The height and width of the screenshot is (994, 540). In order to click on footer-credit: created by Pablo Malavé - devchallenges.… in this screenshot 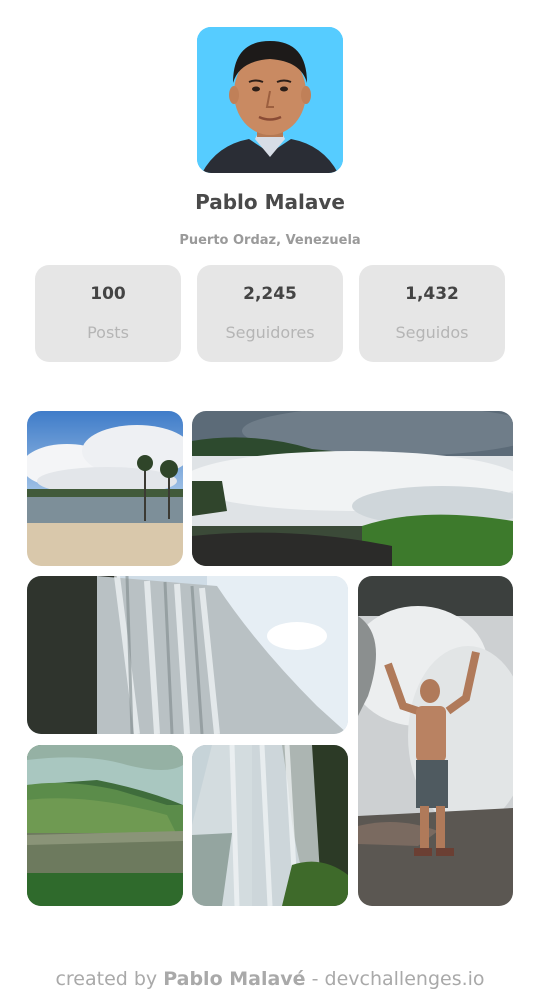, I will do `click(270, 979)`.